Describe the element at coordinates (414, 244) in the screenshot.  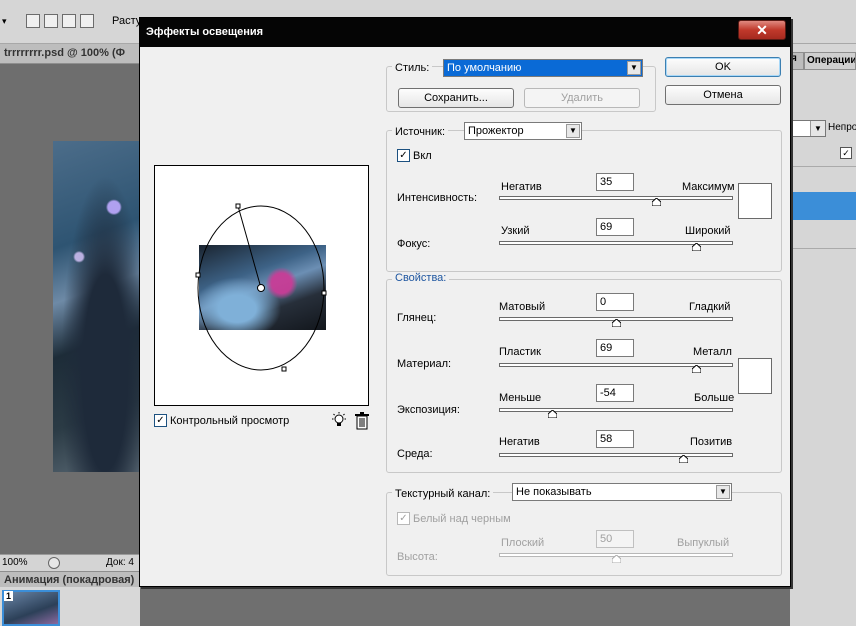
I see `focus-label: Фокус:` at that location.